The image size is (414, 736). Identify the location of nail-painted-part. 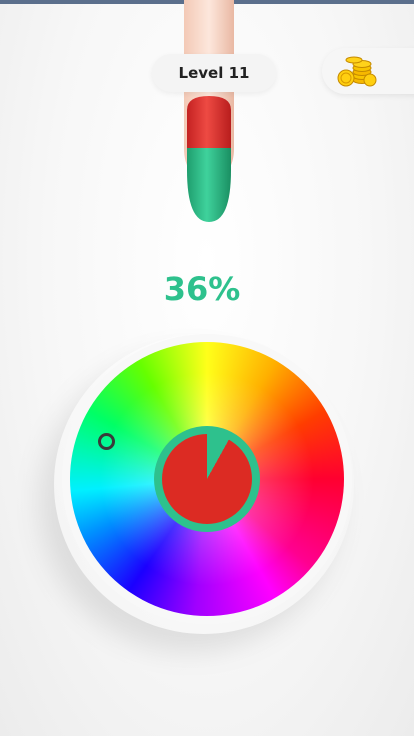
(209, 123).